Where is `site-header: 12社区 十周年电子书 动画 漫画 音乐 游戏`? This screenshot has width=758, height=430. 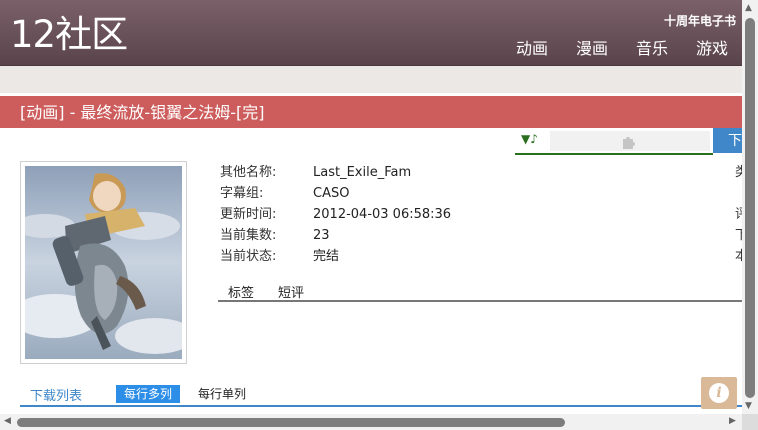
site-header: 12社区 十周年电子书 动画 漫画 音乐 游戏 is located at coordinates (371, 32).